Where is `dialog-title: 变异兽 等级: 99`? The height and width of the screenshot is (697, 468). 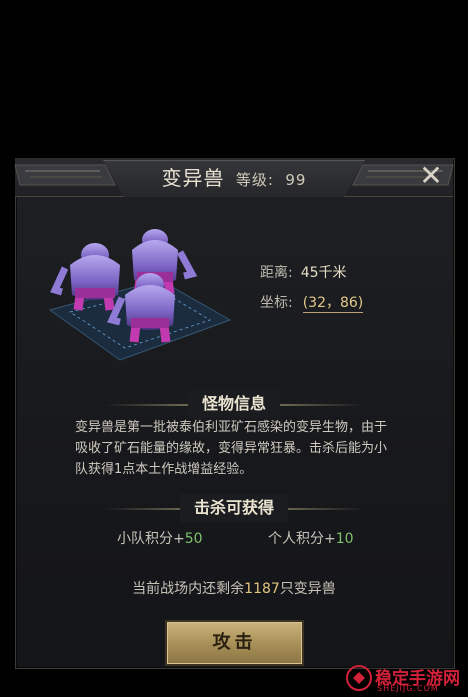 dialog-title: 变异兽 等级: 99 is located at coordinates (234, 178).